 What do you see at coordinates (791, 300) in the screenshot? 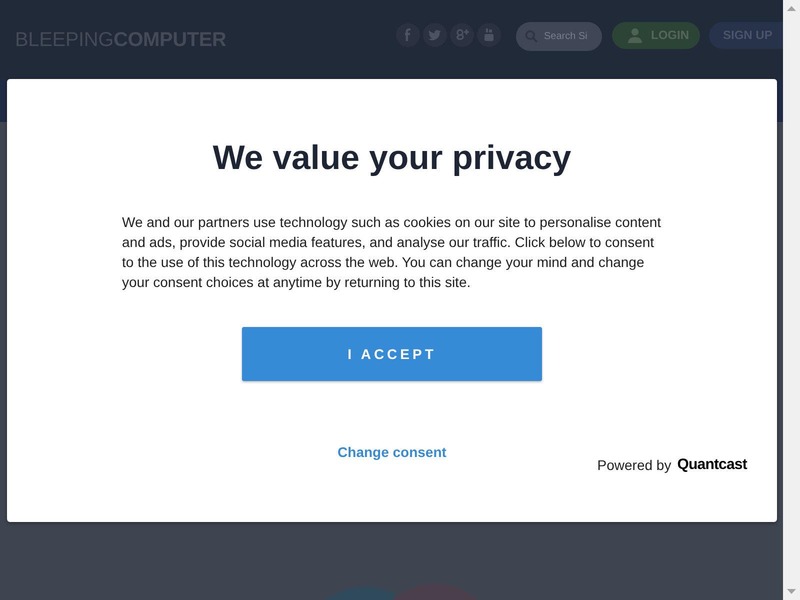
I see `scrollbar` at bounding box center [791, 300].